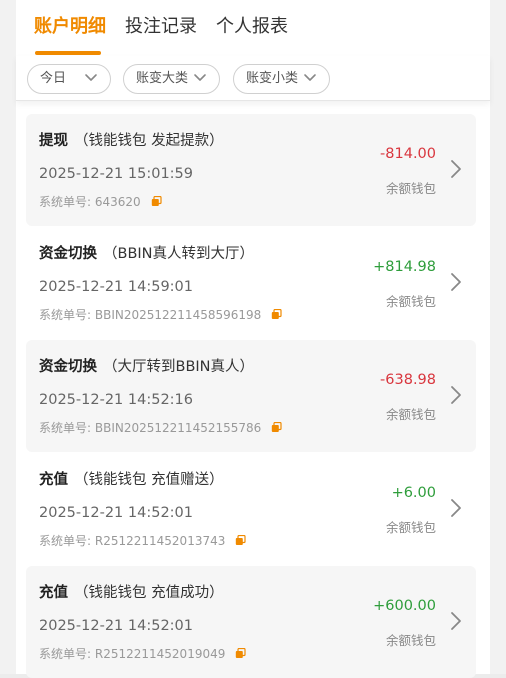 This screenshot has height=678, width=506. What do you see at coordinates (69, 79) in the screenshot?
I see `filter-date-dropdown: 今日` at bounding box center [69, 79].